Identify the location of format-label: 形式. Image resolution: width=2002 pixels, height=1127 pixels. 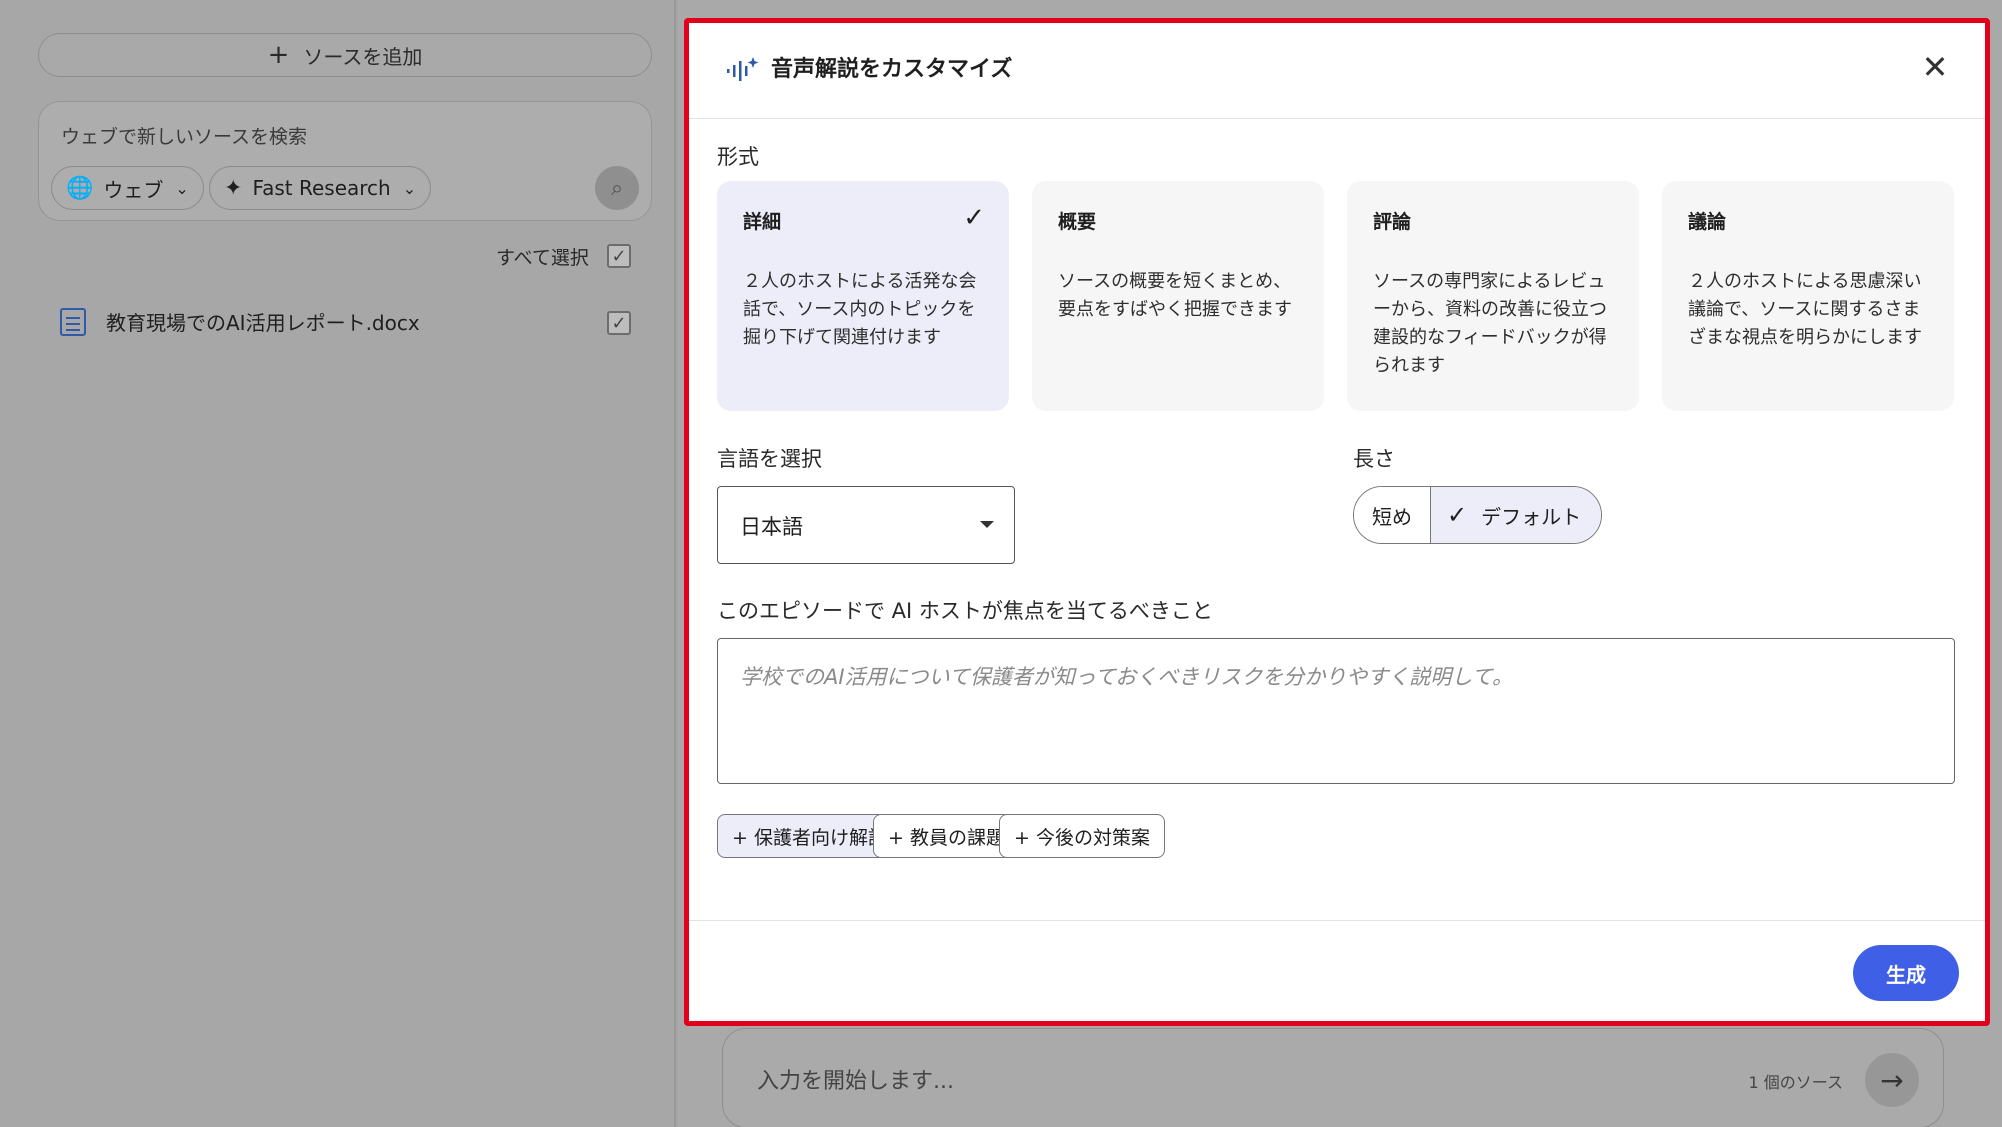
(738, 157).